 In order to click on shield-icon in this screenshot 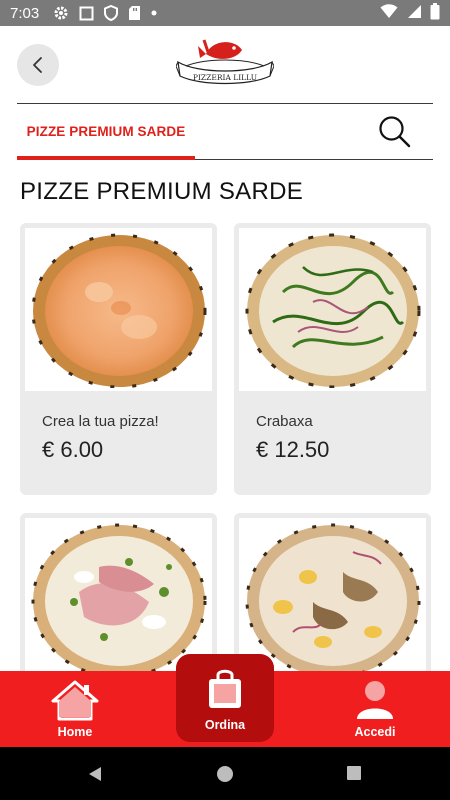, I will do `click(111, 13)`.